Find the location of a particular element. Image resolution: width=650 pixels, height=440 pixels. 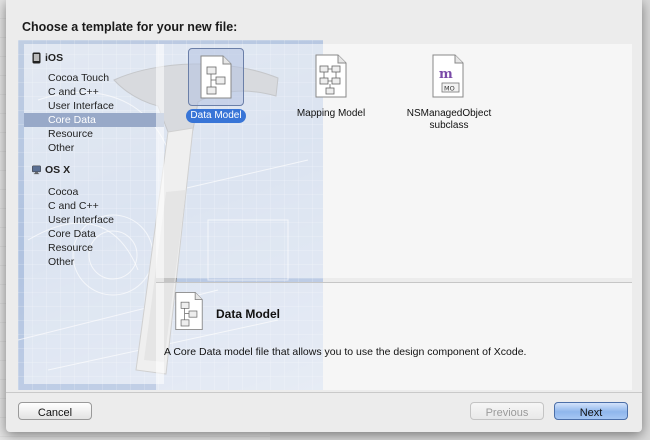

detail-title: Data Model is located at coordinates (248, 314).